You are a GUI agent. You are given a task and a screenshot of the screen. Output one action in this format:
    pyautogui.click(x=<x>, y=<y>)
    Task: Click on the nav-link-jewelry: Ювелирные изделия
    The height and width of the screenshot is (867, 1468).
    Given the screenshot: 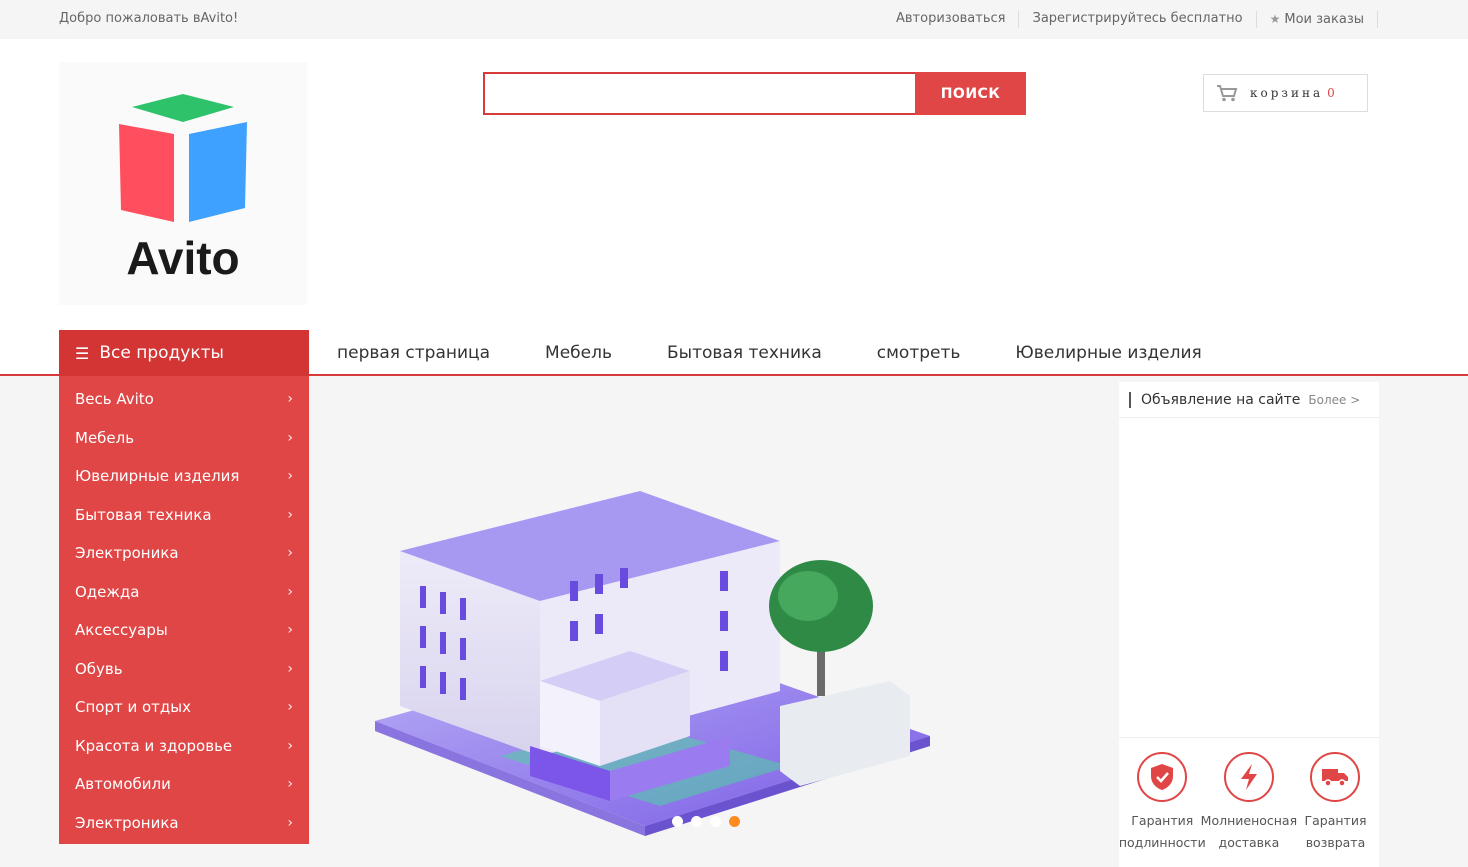 What is the action you would take?
    pyautogui.click(x=1108, y=353)
    